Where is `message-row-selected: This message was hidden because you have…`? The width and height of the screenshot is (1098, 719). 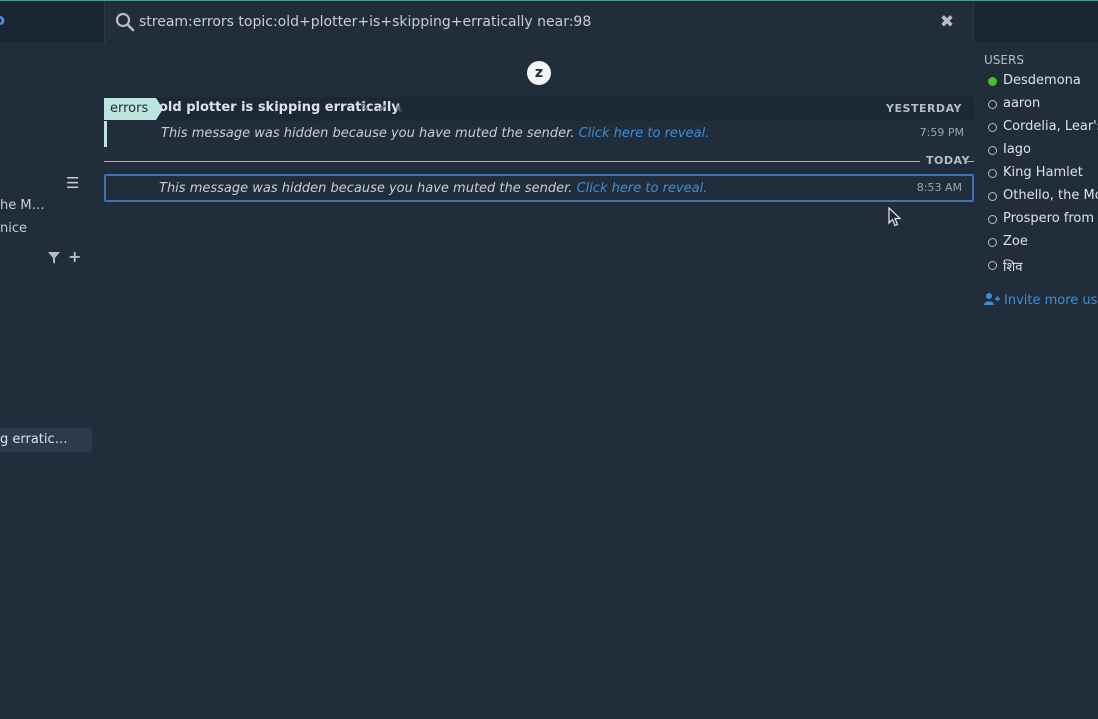 message-row-selected: This message was hidden because you have… is located at coordinates (539, 188).